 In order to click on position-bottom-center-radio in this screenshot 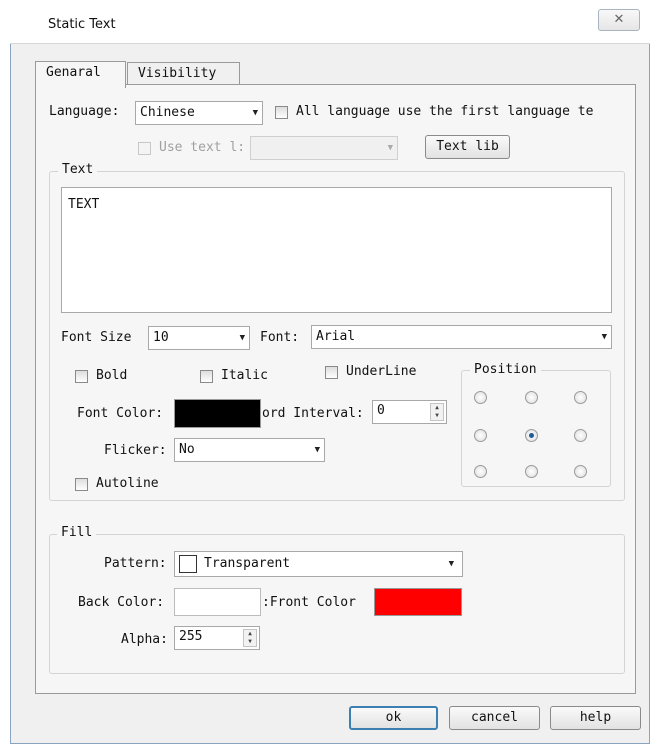, I will do `click(531, 471)`.